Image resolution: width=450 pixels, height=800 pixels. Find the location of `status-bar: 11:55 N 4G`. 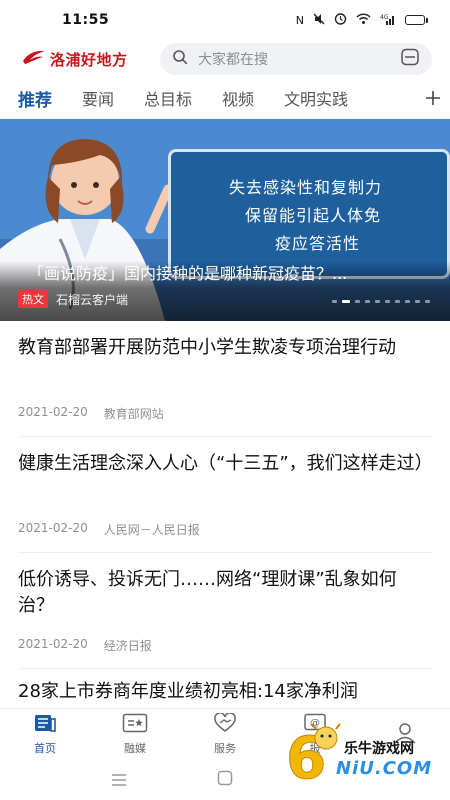

status-bar: 11:55 N 4G is located at coordinates (225, 20).